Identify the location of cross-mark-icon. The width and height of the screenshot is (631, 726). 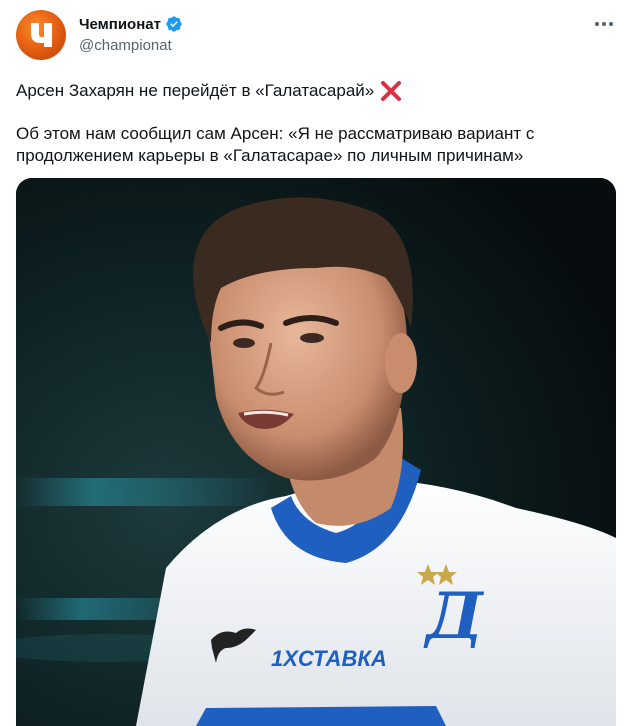
(391, 91).